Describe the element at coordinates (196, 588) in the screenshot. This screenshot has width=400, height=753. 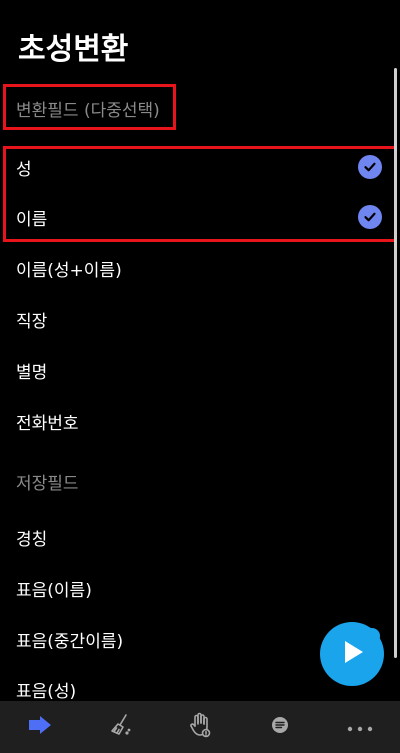
I see `save-item-phonetic-first: 표음(이름)` at that location.